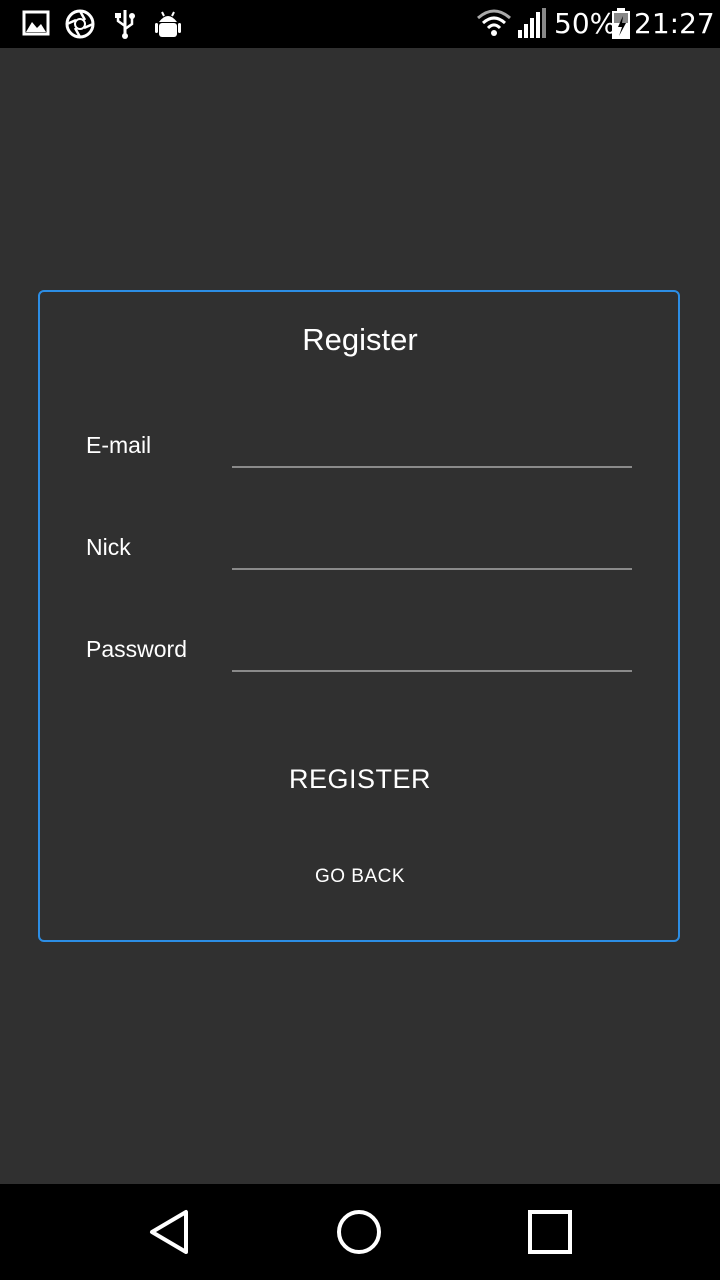  What do you see at coordinates (531, 26) in the screenshot?
I see `signal-icon` at bounding box center [531, 26].